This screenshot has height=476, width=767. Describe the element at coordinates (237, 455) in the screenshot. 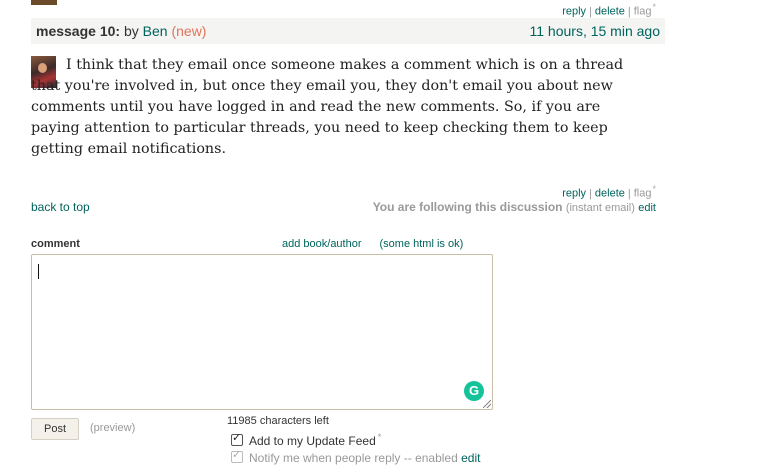

I see `notify-checkbox` at that location.